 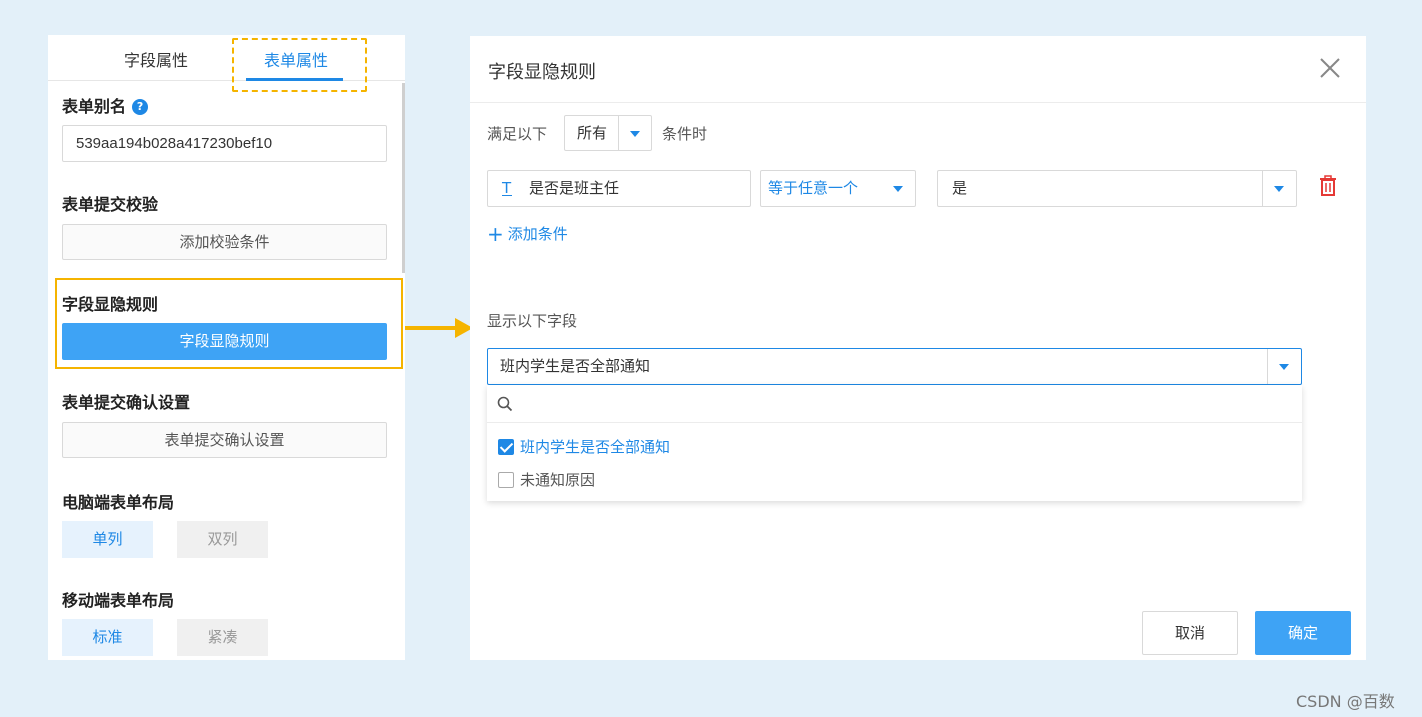 I want to click on mobile-layout-standard: 标准, so click(x=107, y=637).